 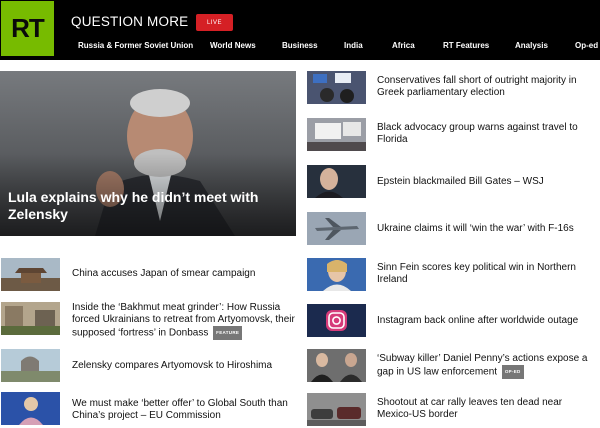 I want to click on list-item: Epstein blackmailed Bill Gates – WSJ, so click(x=452, y=182).